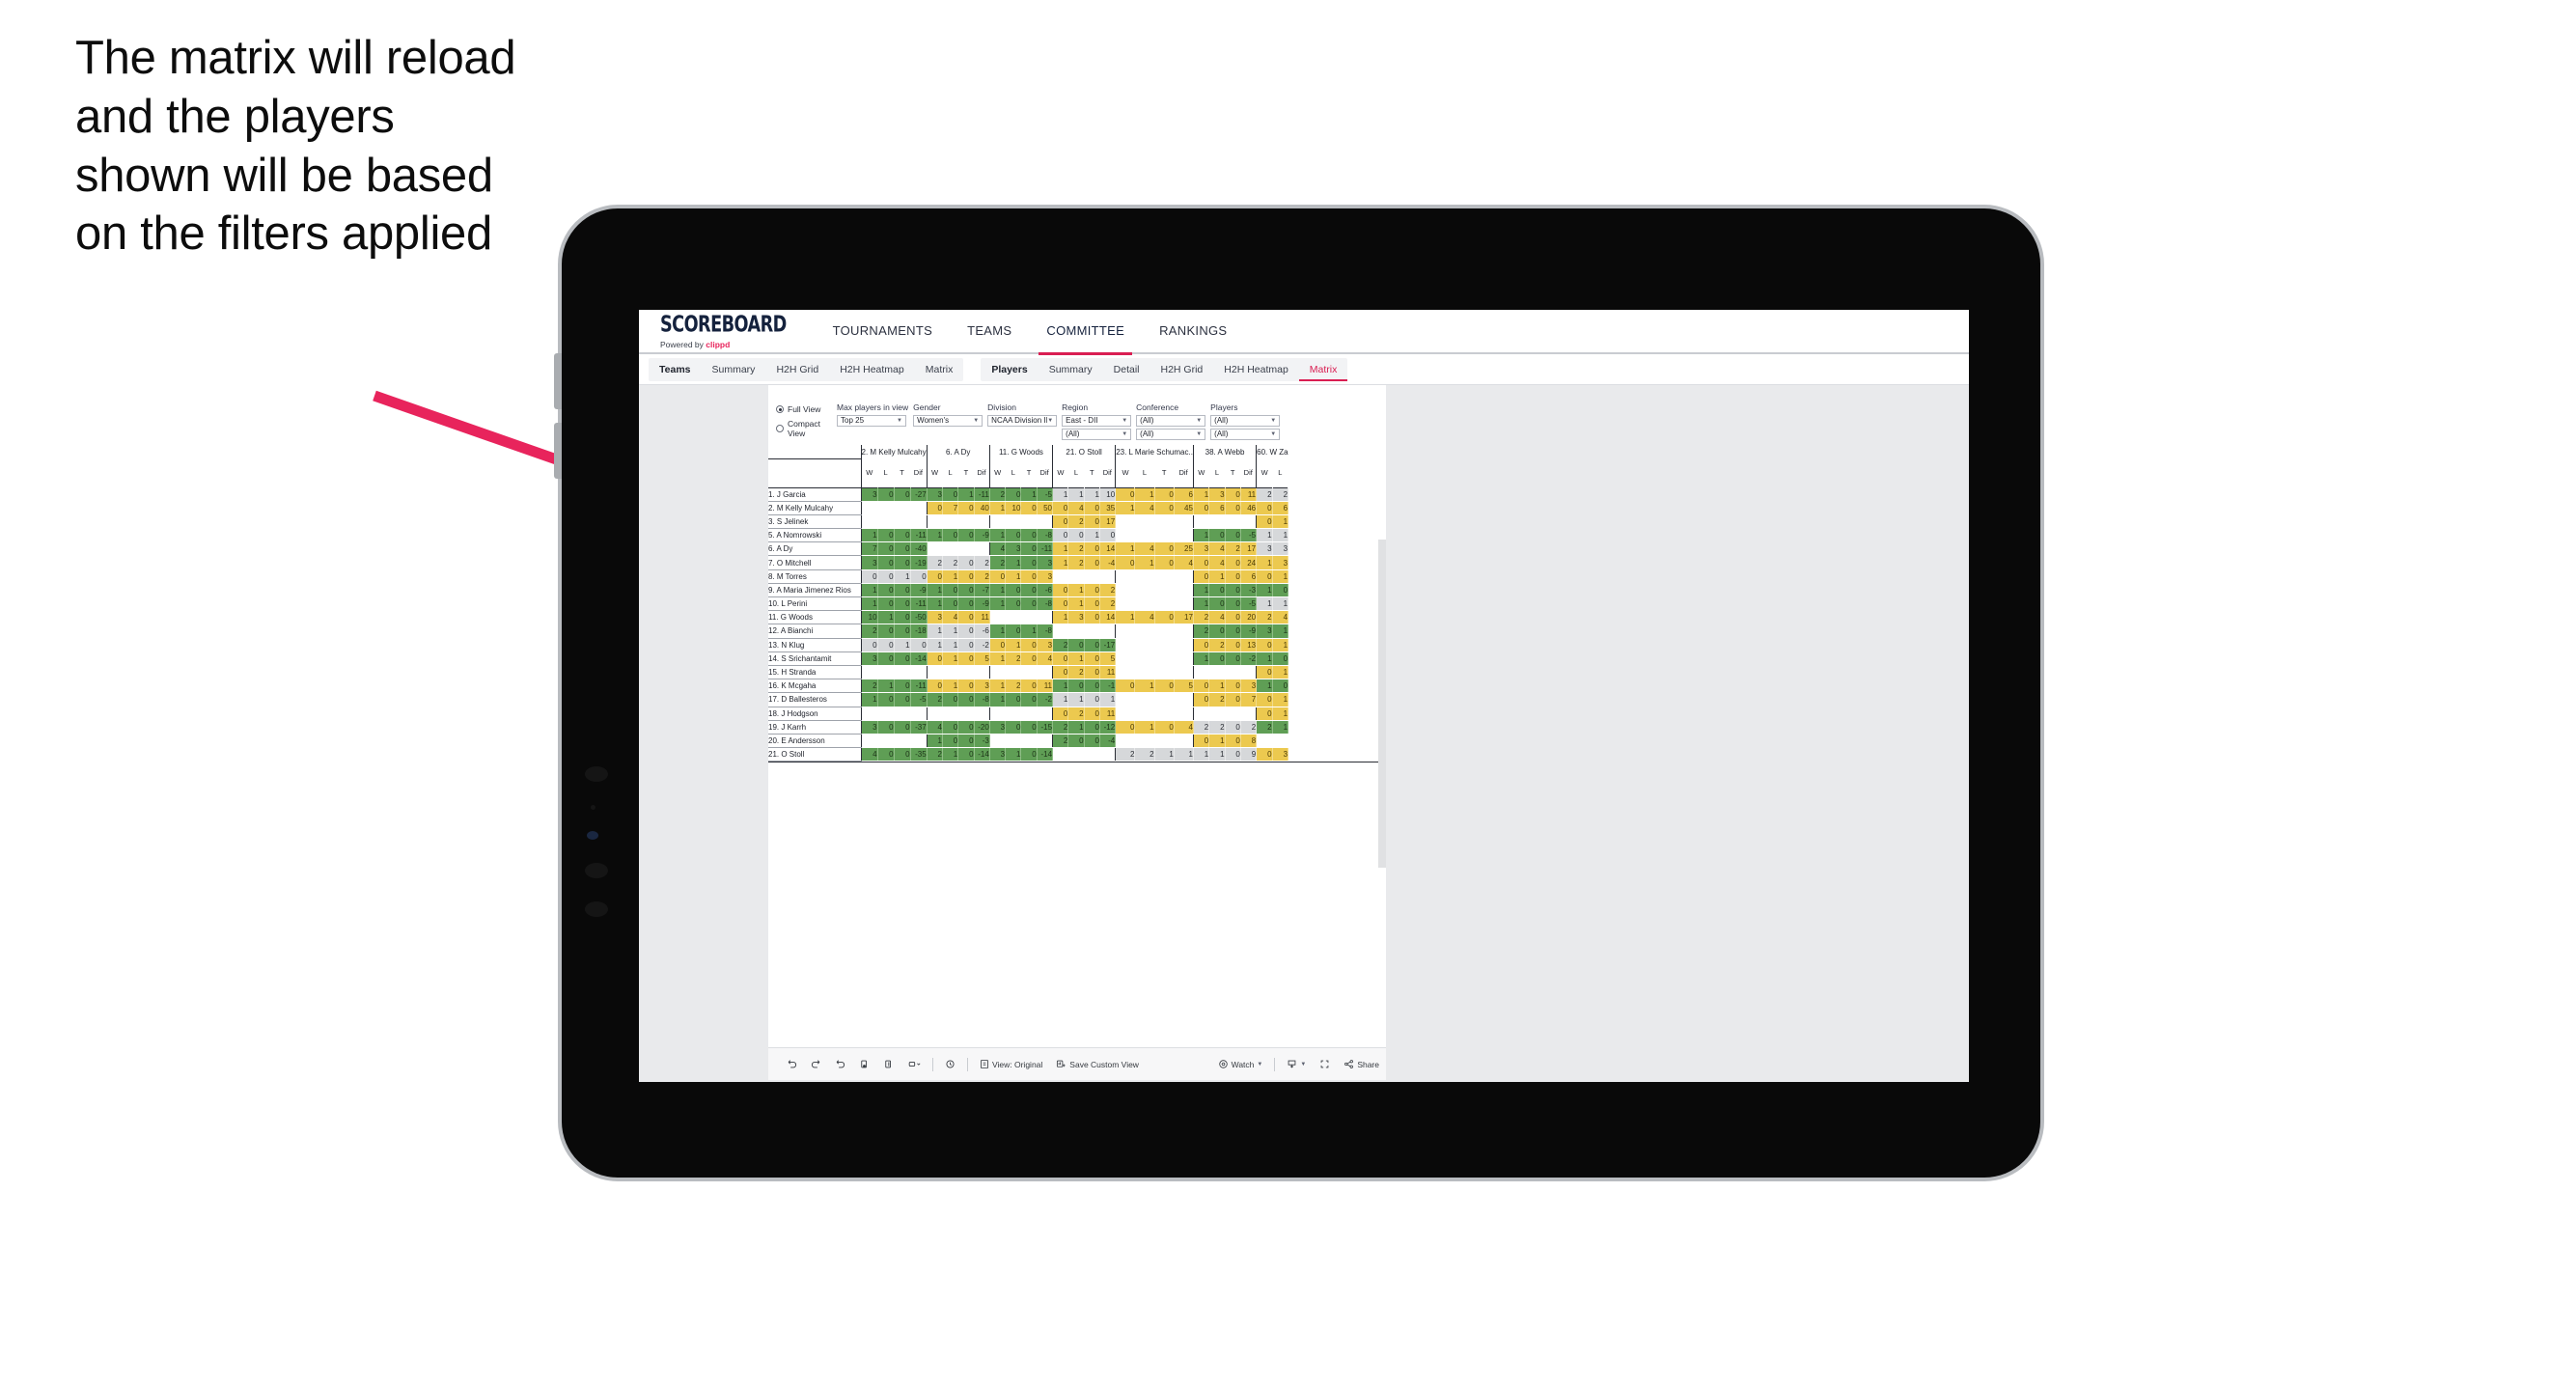 The height and width of the screenshot is (1386, 2576). Describe the element at coordinates (1224, 451) in the screenshot. I see `matrix-column-header-player: 38. A Webb` at that location.